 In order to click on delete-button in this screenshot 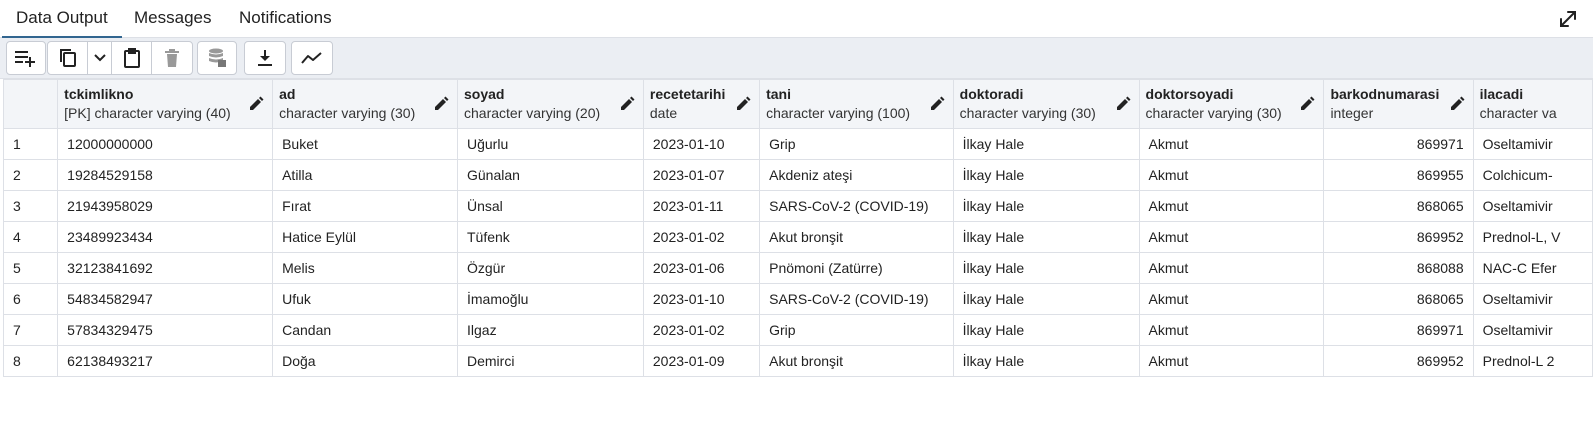, I will do `click(172, 58)`.